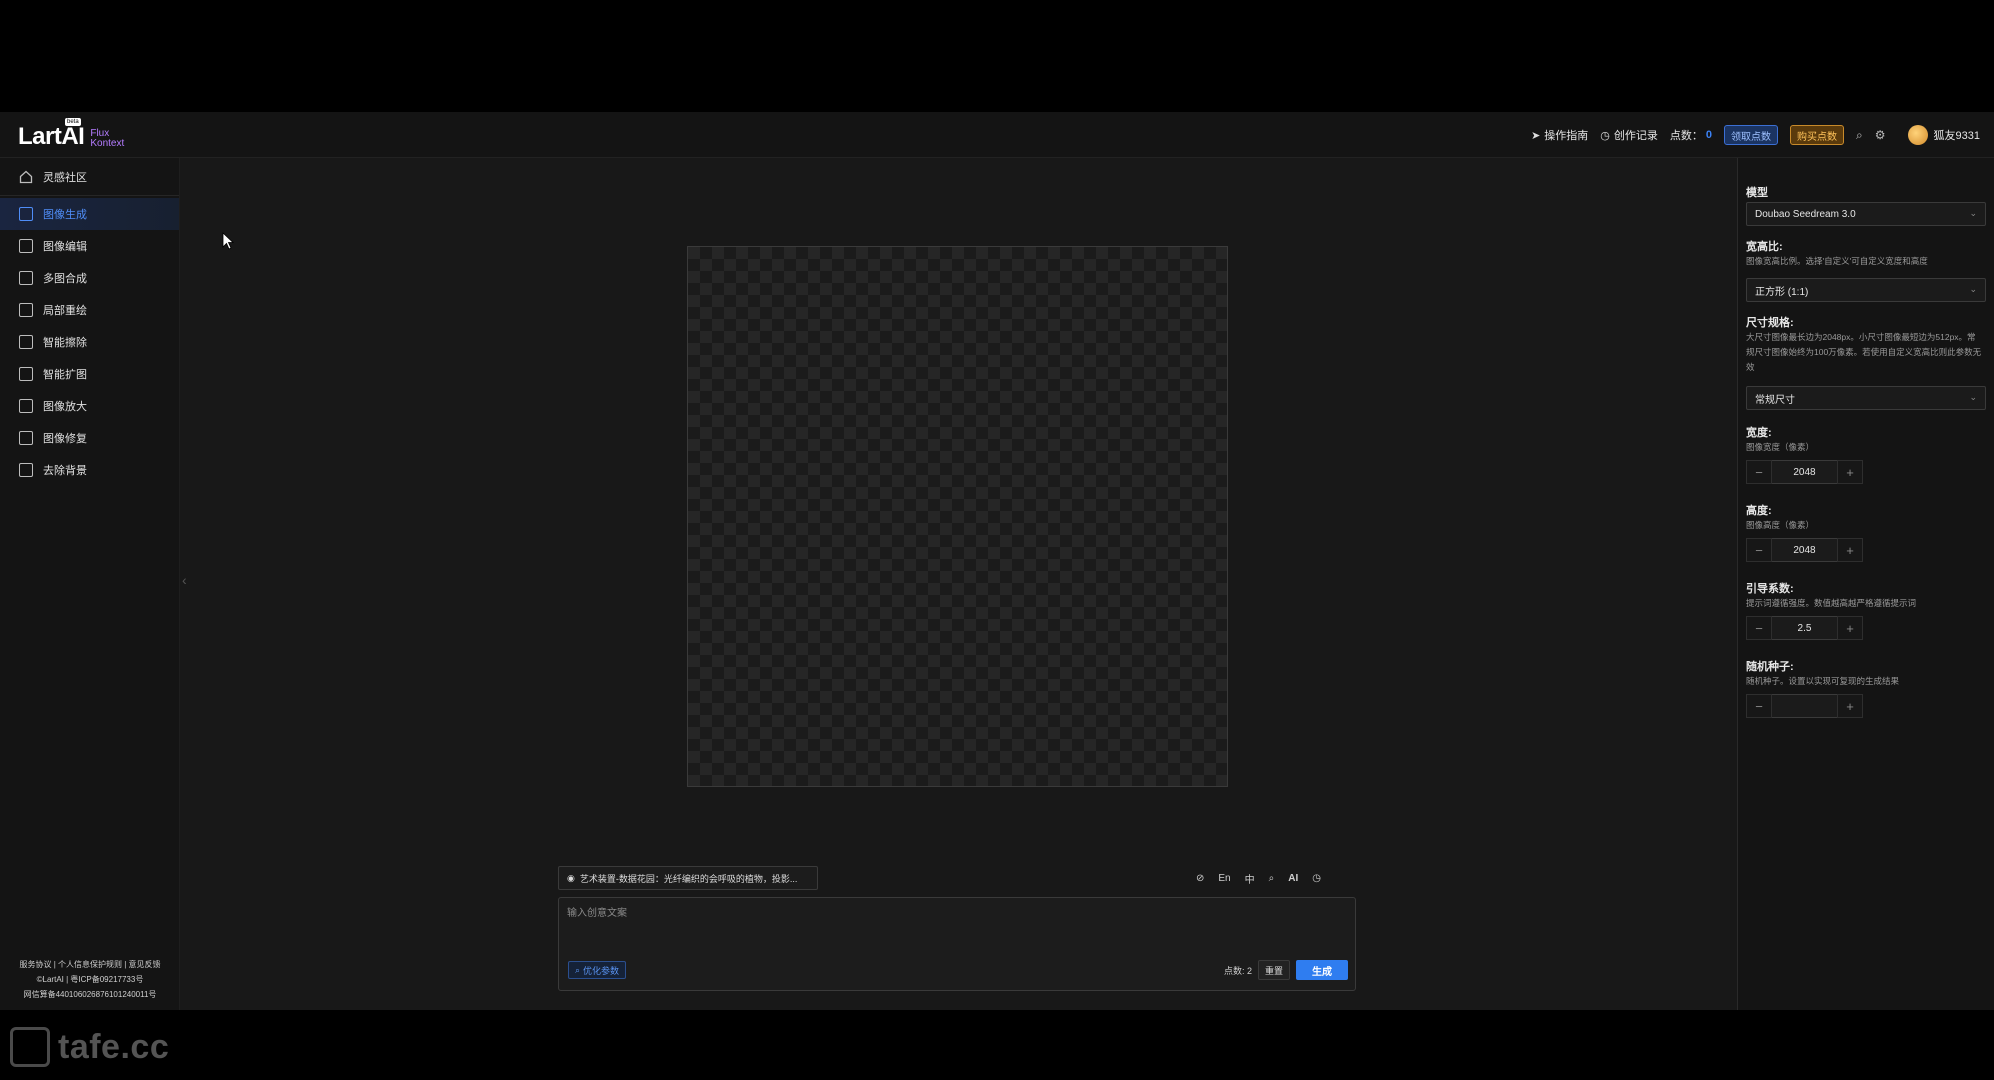  Describe the element at coordinates (90, 964) in the screenshot. I see `footer-links: 服务协议 | 个人信息保护规则 | 意见反馈` at that location.